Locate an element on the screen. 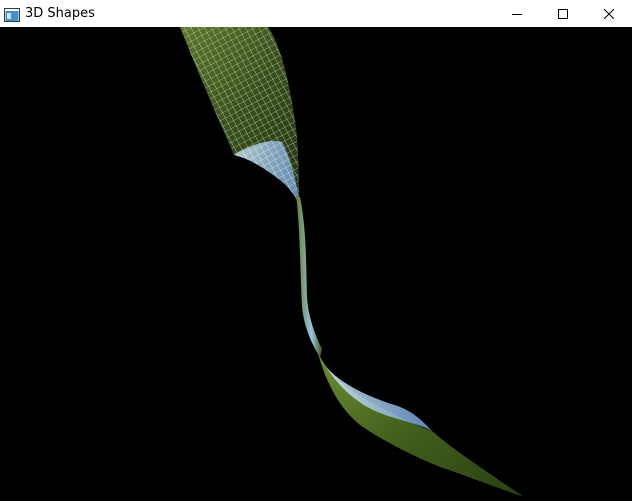 This screenshot has width=632, height=501. window-title: 3D Shapes is located at coordinates (60, 13).